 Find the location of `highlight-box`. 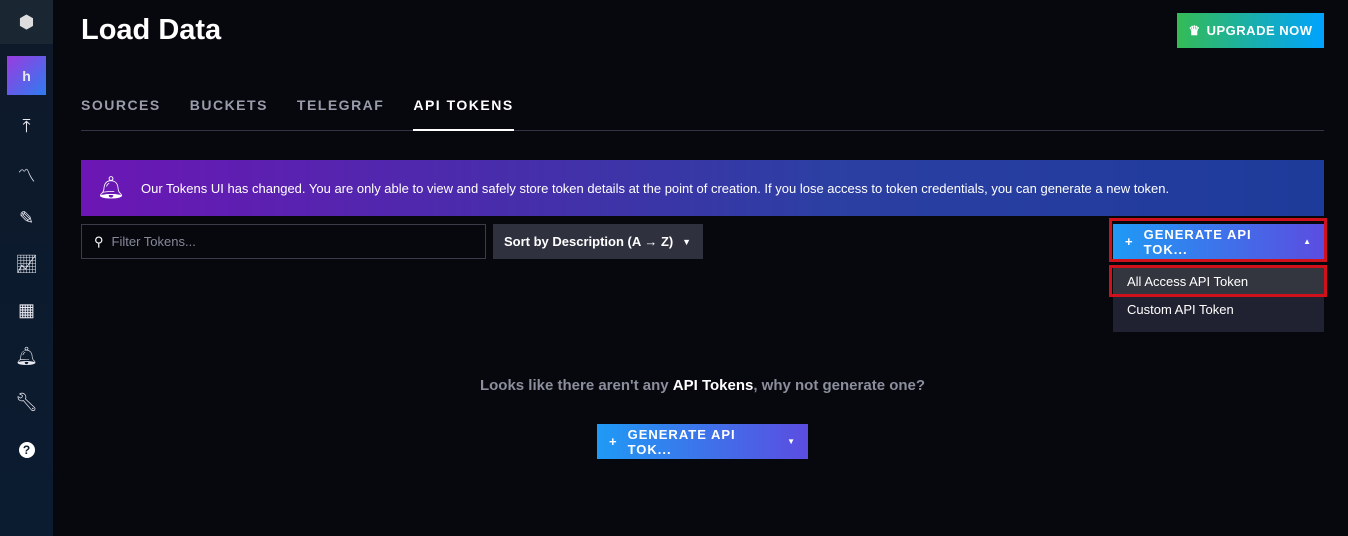

highlight-box is located at coordinates (1218, 281).